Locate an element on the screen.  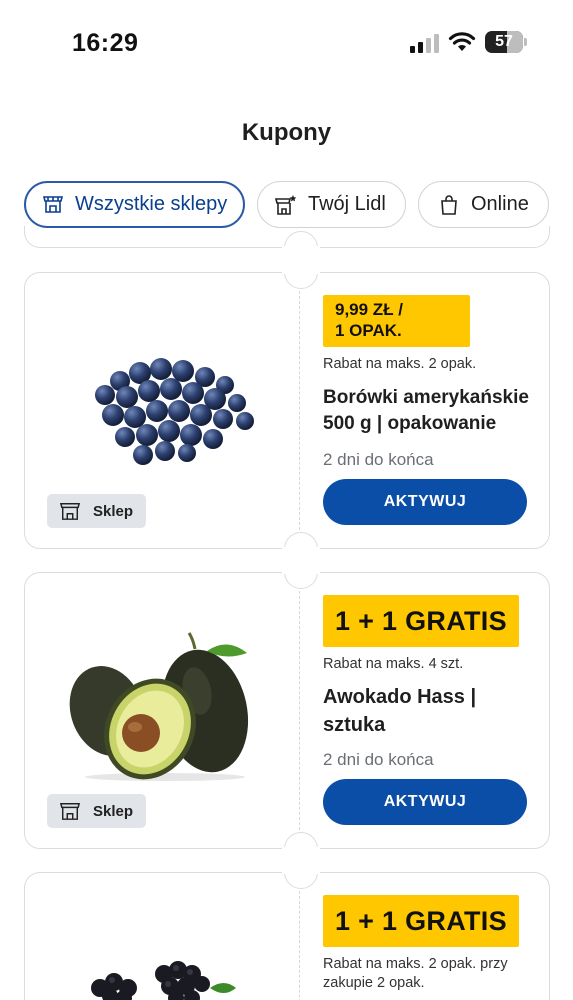
battery-icon: 57 is located at coordinates (506, 42).